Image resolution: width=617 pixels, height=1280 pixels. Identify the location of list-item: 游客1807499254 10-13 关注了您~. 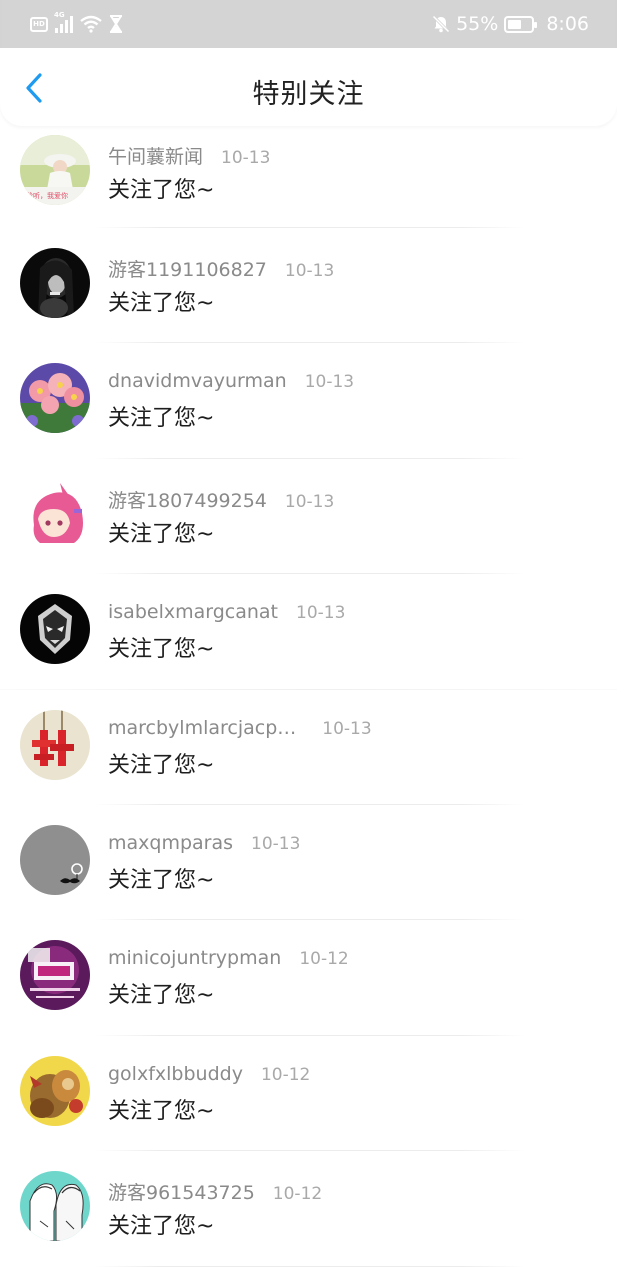
(308, 517).